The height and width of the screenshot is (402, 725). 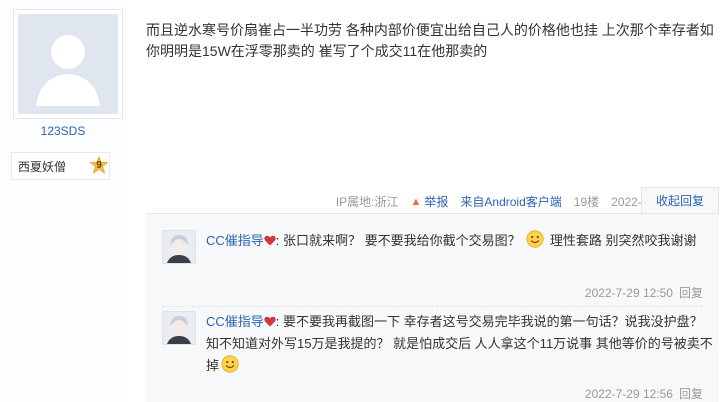 What do you see at coordinates (628, 293) in the screenshot?
I see `reply-time: 2022-7-29 12:50` at bounding box center [628, 293].